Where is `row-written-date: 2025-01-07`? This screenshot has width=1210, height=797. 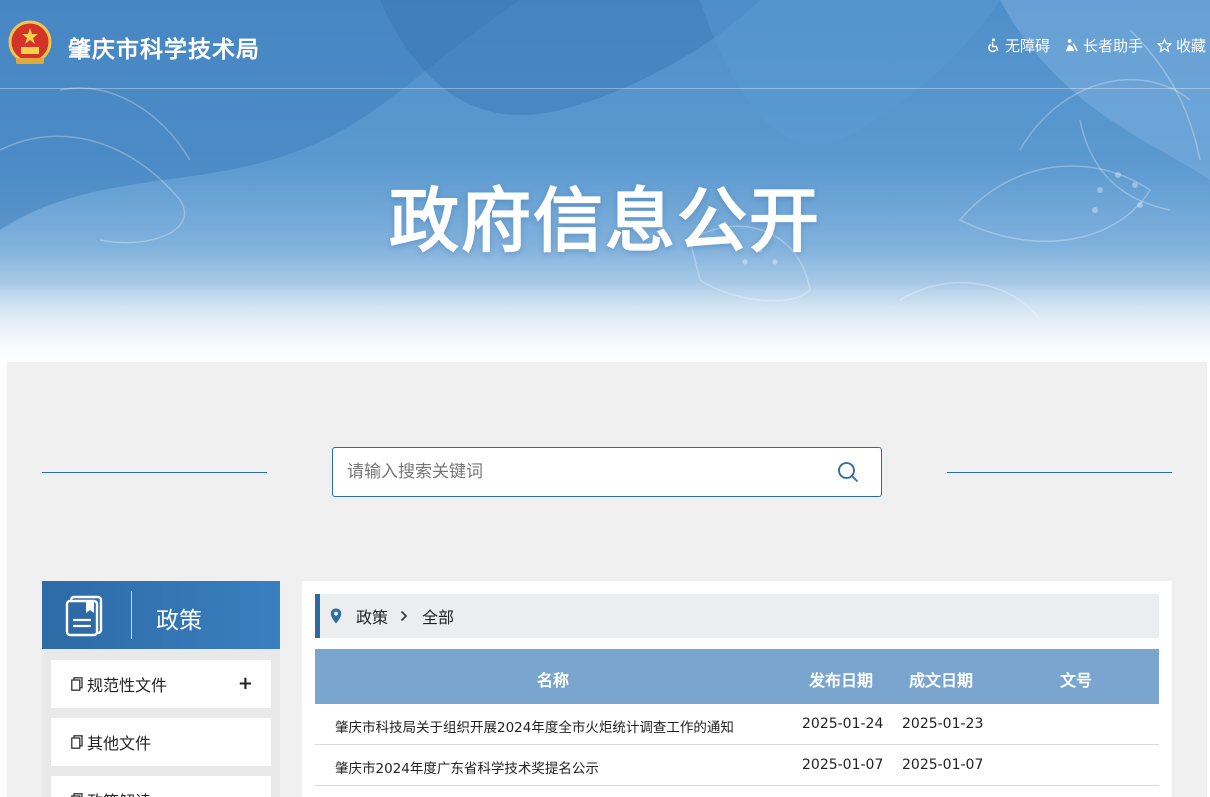
row-written-date: 2025-01-07 is located at coordinates (943, 765).